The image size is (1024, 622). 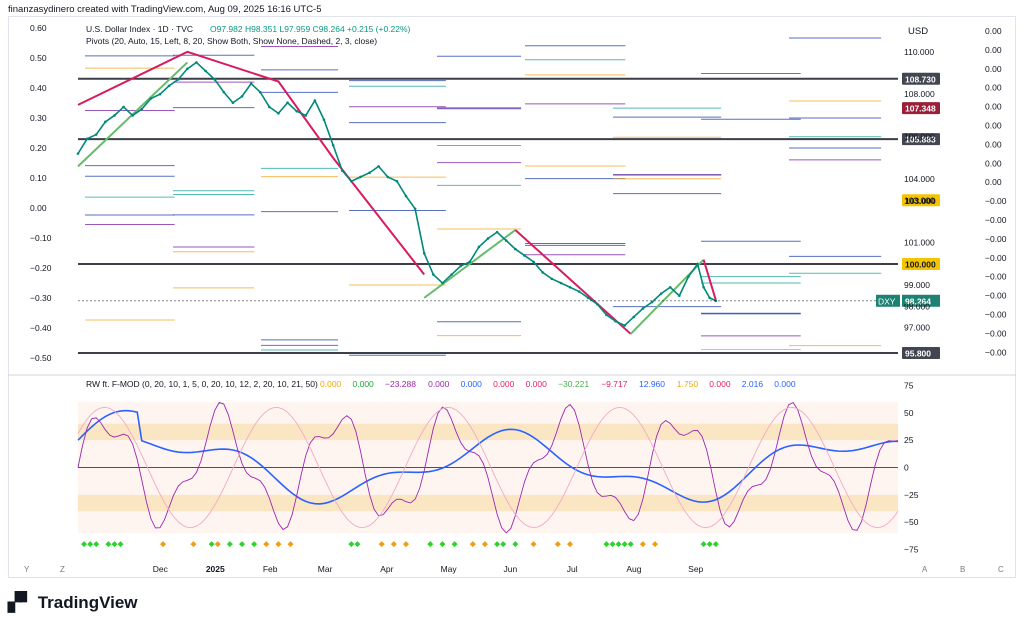 I want to click on right-axis-tick: 108.000, so click(x=919, y=94).